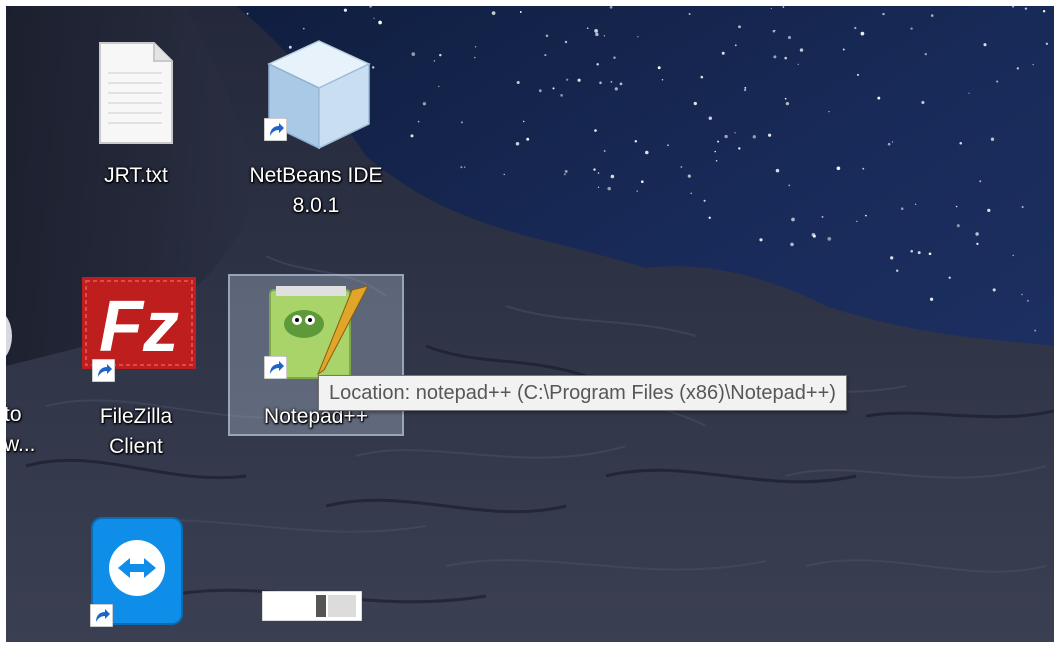  Describe the element at coordinates (139, 327) in the screenshot. I see `svg-text: Fz` at that location.